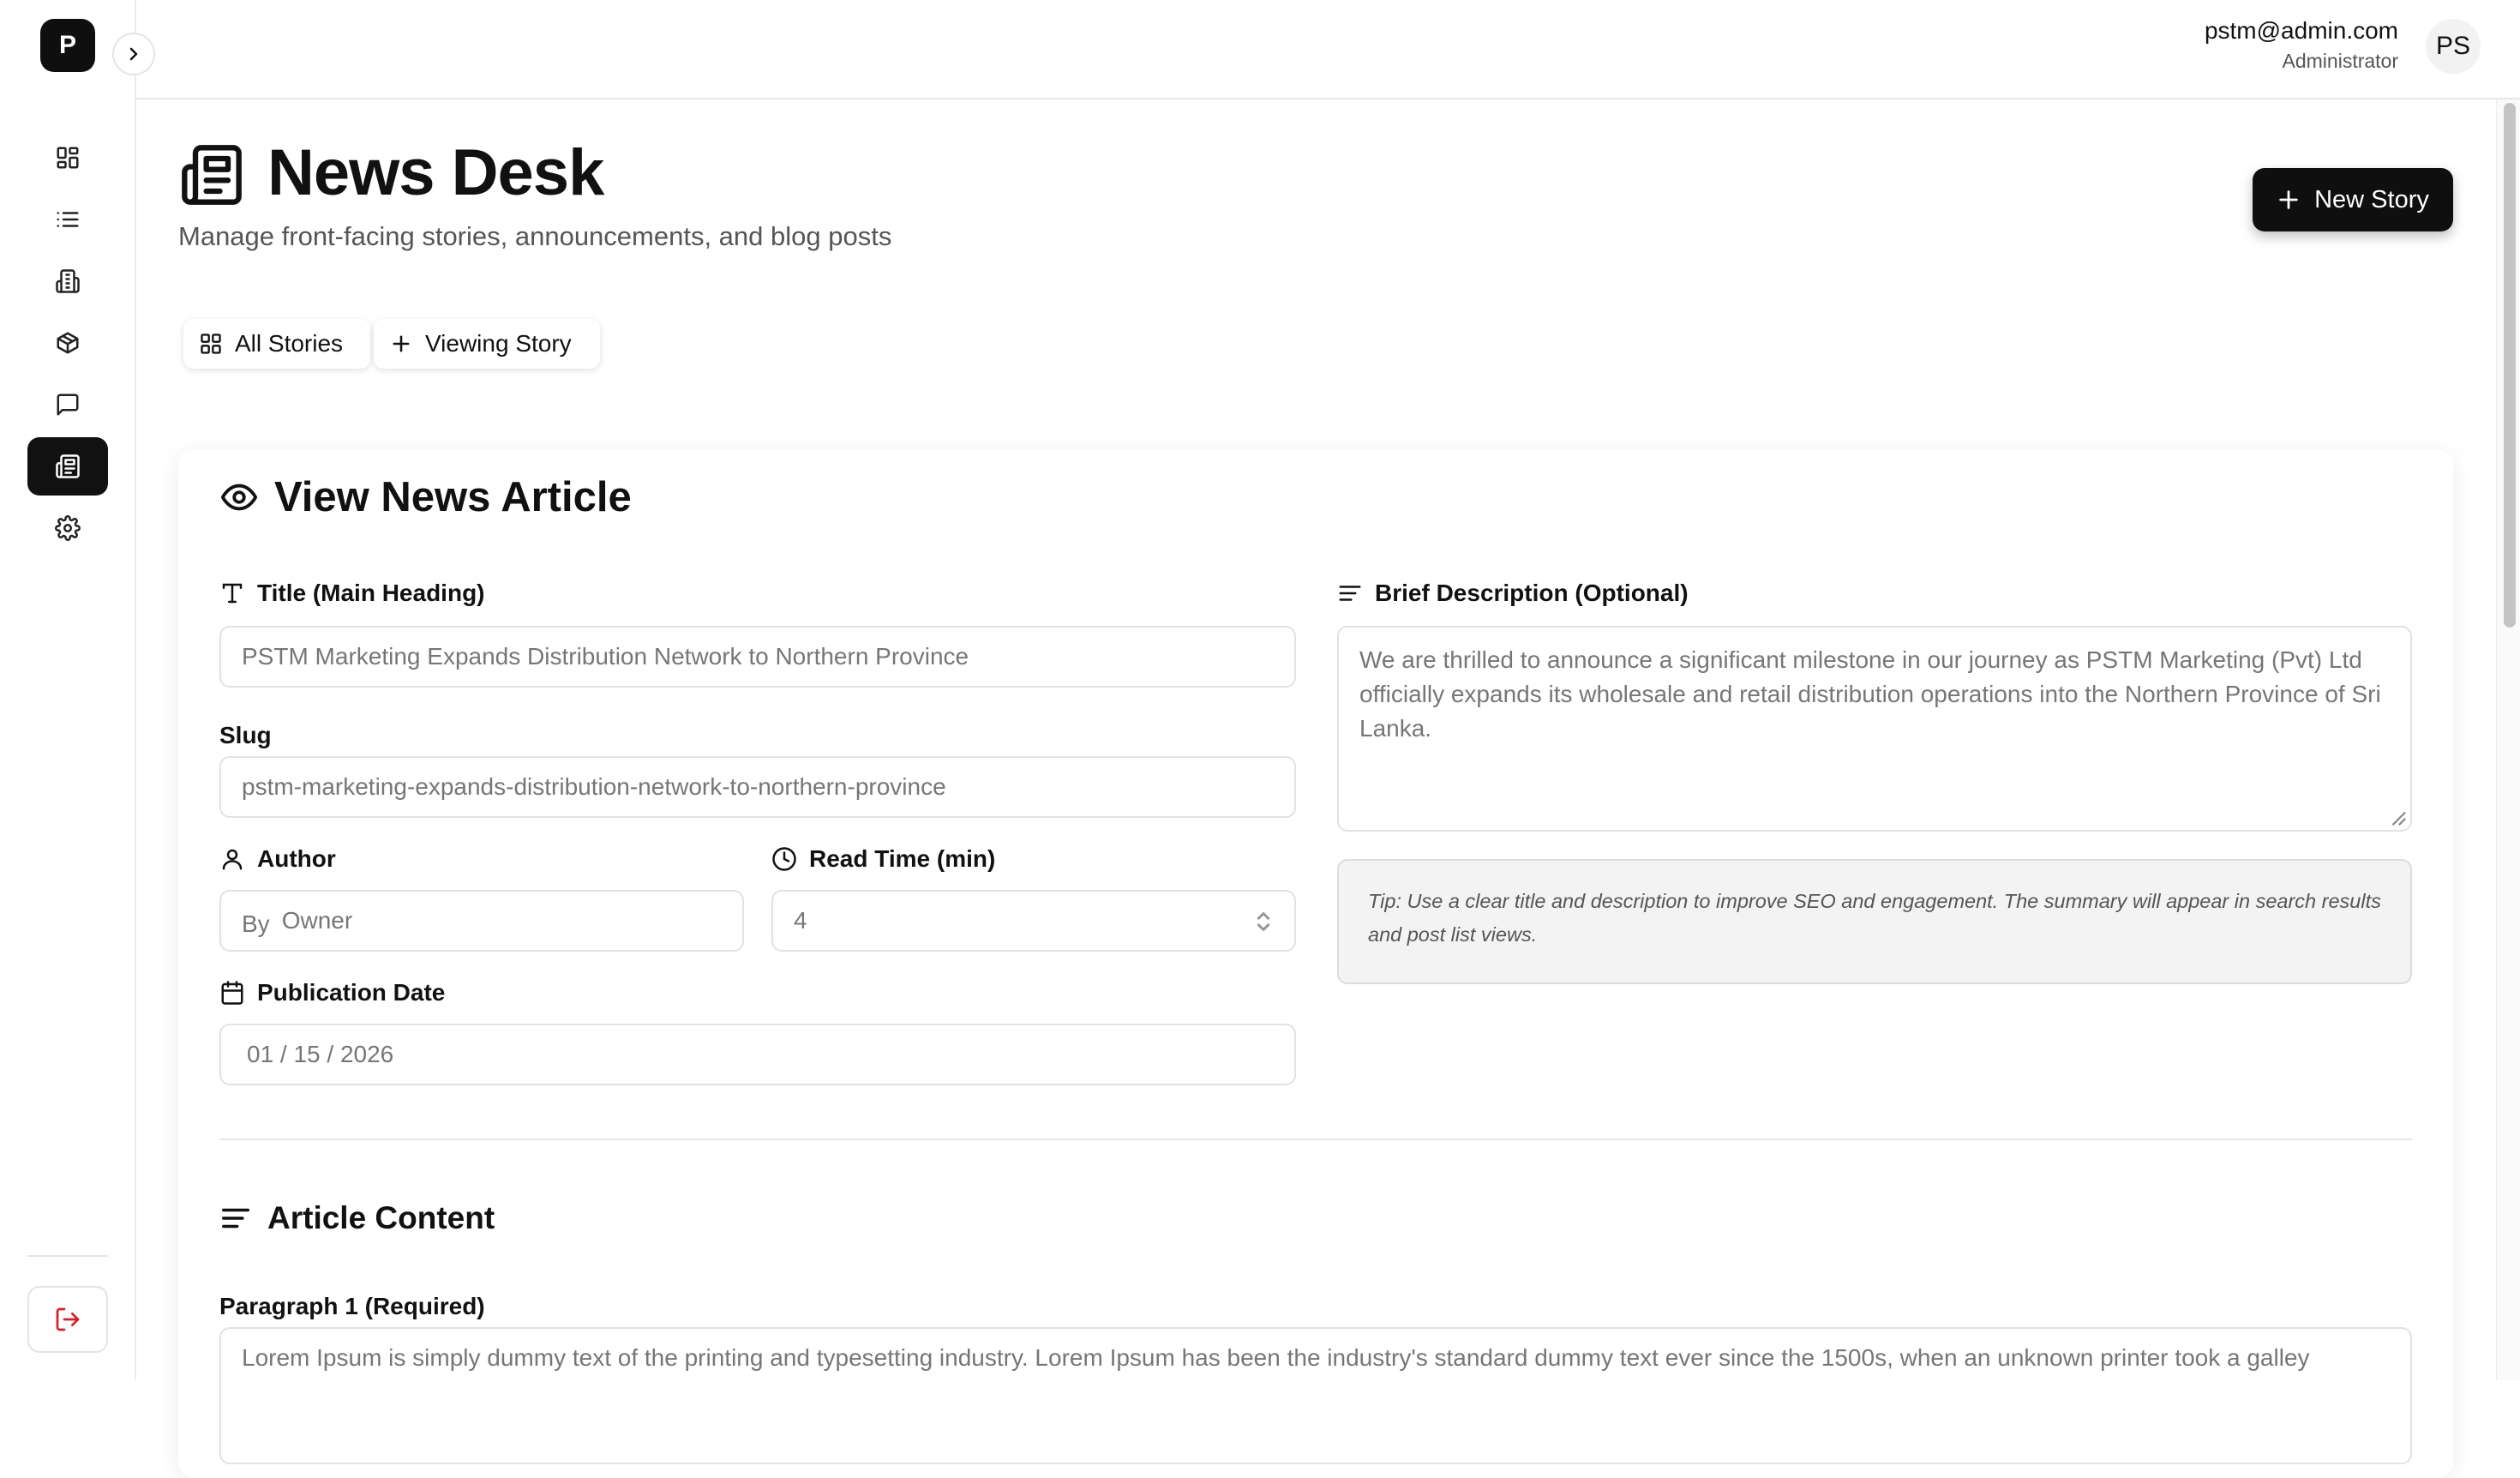 The image size is (2520, 1478). What do you see at coordinates (371, 593) in the screenshot?
I see `title-label-text: Title (Main Heading)` at bounding box center [371, 593].